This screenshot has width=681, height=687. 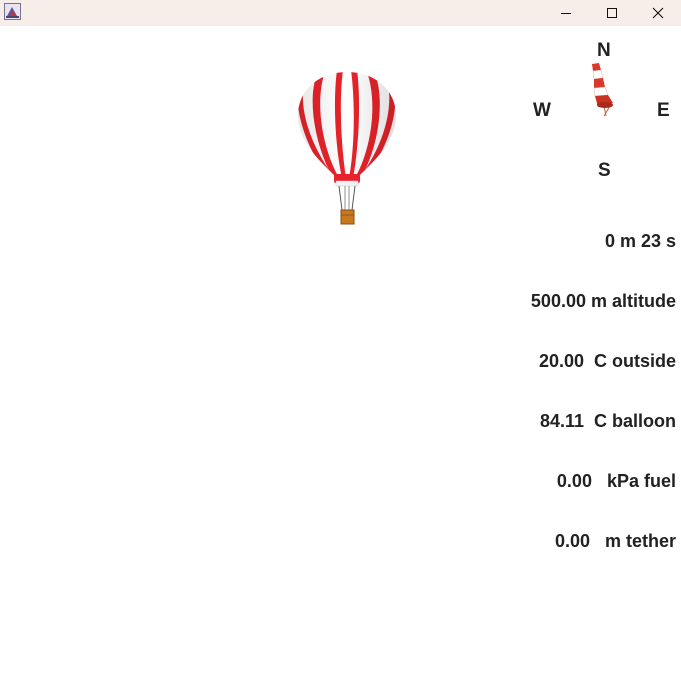 What do you see at coordinates (640, 241) in the screenshot?
I see `elapsed-time-readout: 0 m 23 s` at bounding box center [640, 241].